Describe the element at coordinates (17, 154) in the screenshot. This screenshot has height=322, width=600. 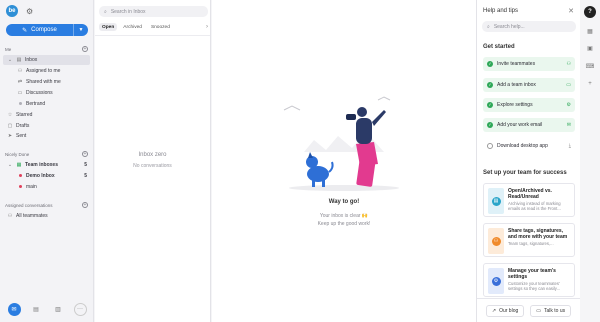
I see `section-team-label: Nicely Done` at that location.